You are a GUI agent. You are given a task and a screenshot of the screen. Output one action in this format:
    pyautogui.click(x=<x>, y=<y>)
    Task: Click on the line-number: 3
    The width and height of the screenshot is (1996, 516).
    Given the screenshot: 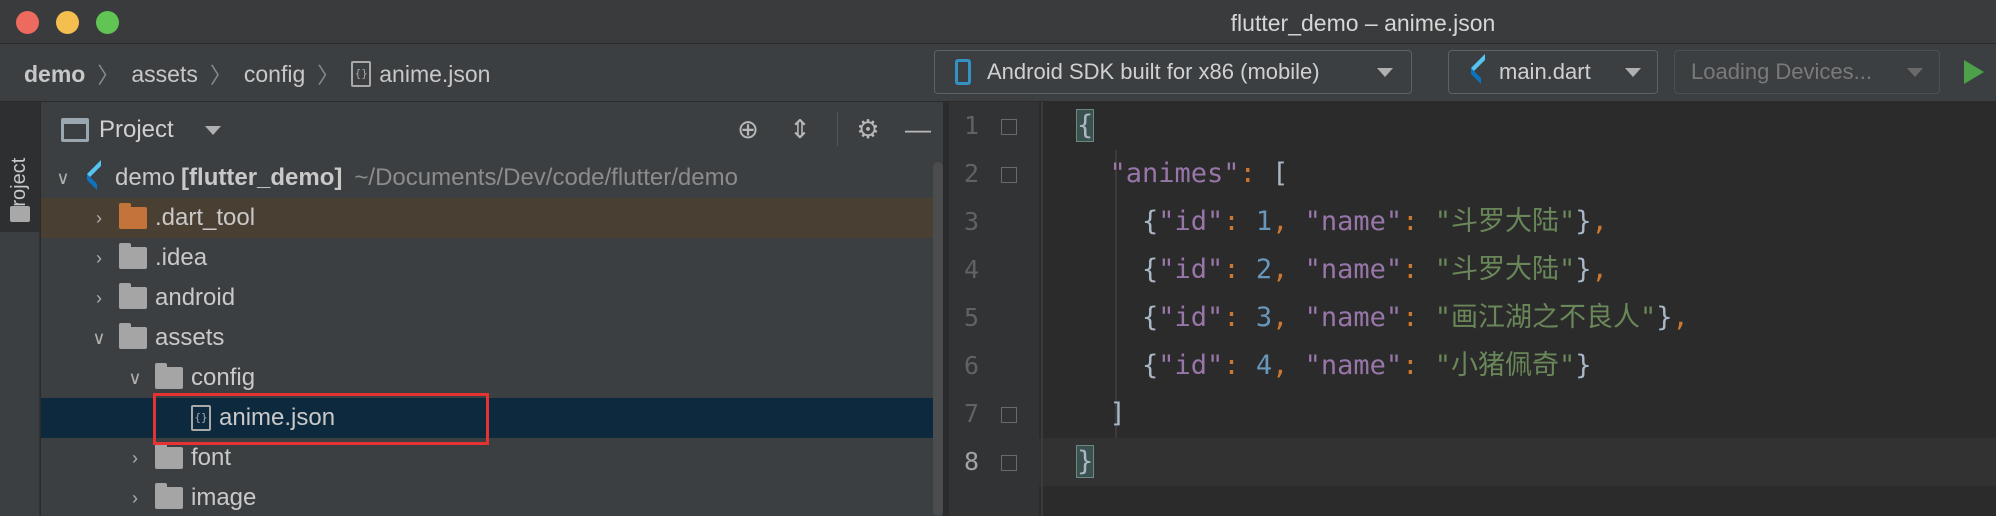 What is the action you would take?
    pyautogui.click(x=971, y=221)
    